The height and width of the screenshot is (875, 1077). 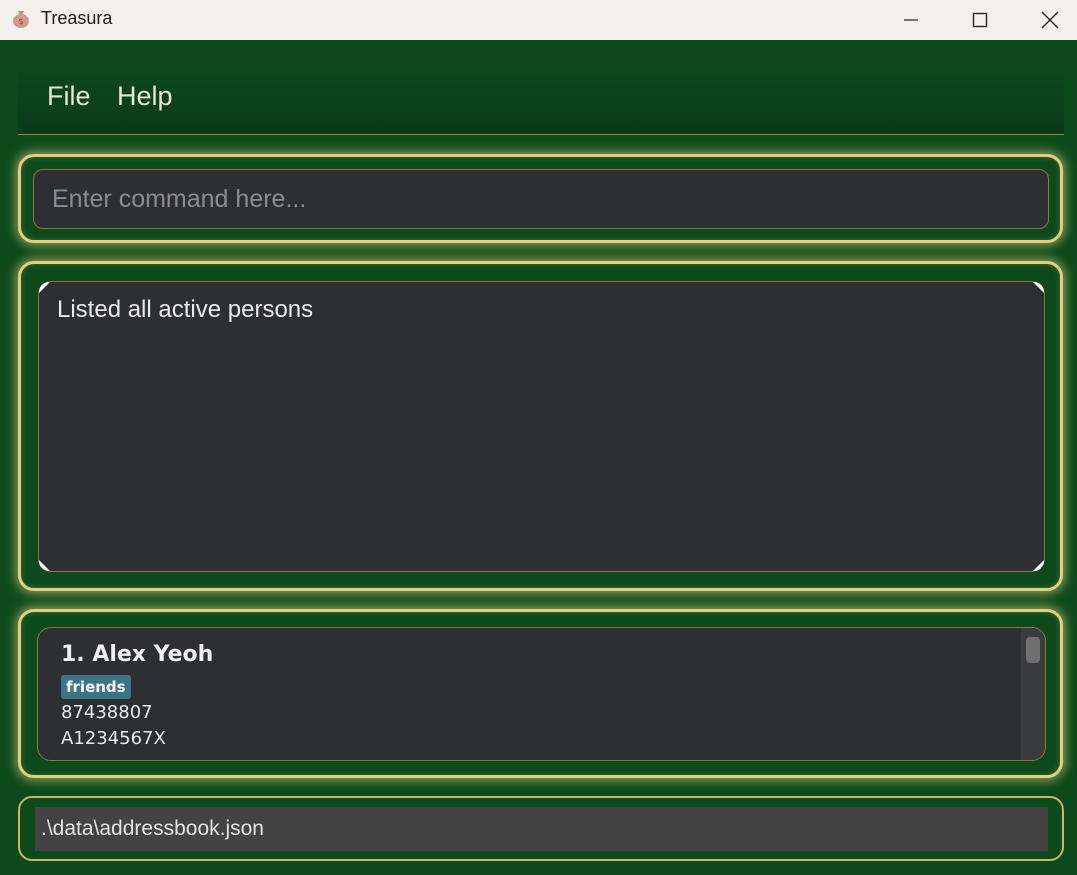 What do you see at coordinates (69, 96) in the screenshot?
I see `menu-file: File` at bounding box center [69, 96].